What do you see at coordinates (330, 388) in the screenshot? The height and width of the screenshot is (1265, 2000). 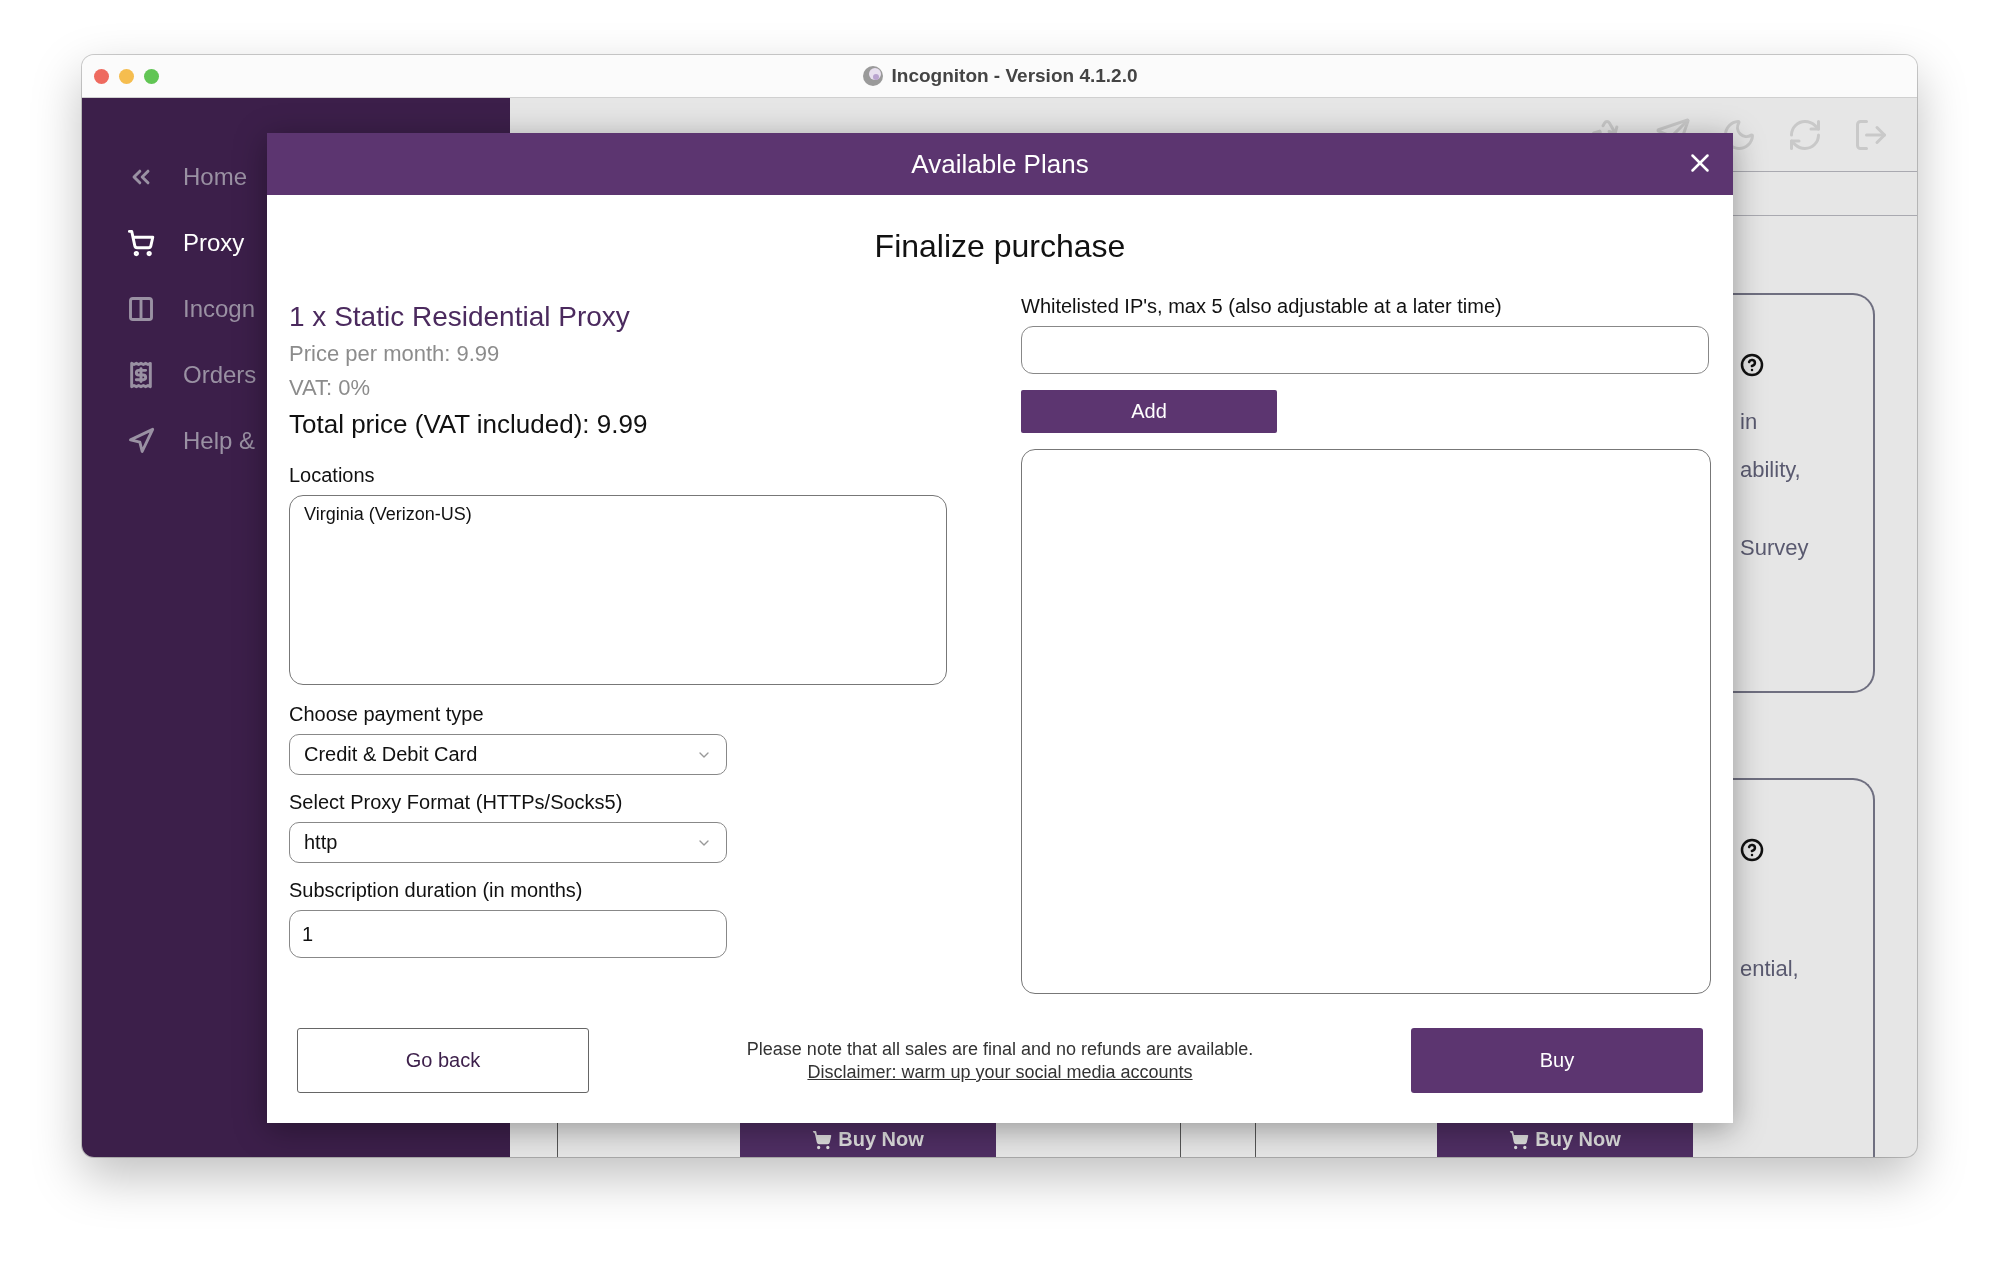 I see `vat-text: VAT: 0%` at bounding box center [330, 388].